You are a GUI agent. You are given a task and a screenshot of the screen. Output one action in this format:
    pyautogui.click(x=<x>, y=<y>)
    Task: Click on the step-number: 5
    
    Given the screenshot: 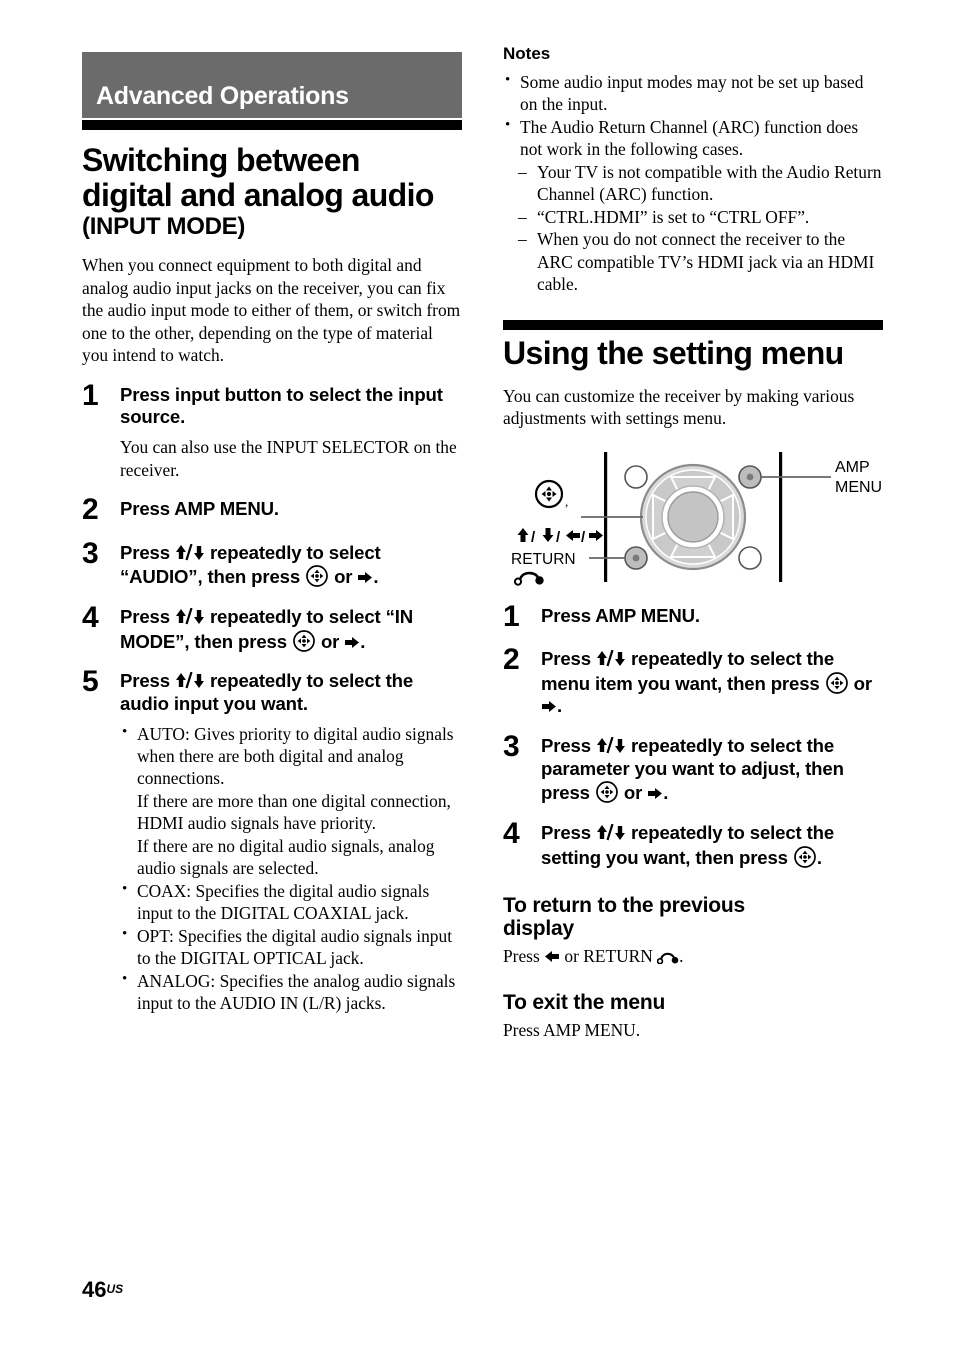 What is the action you would take?
    pyautogui.click(x=90, y=682)
    